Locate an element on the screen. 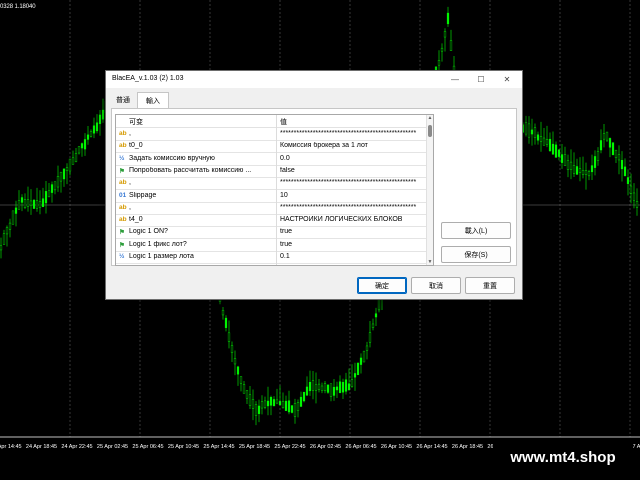 The width and height of the screenshot is (640, 480). time-tick-label: 25 Apr 02:45 is located at coordinates (112, 447).